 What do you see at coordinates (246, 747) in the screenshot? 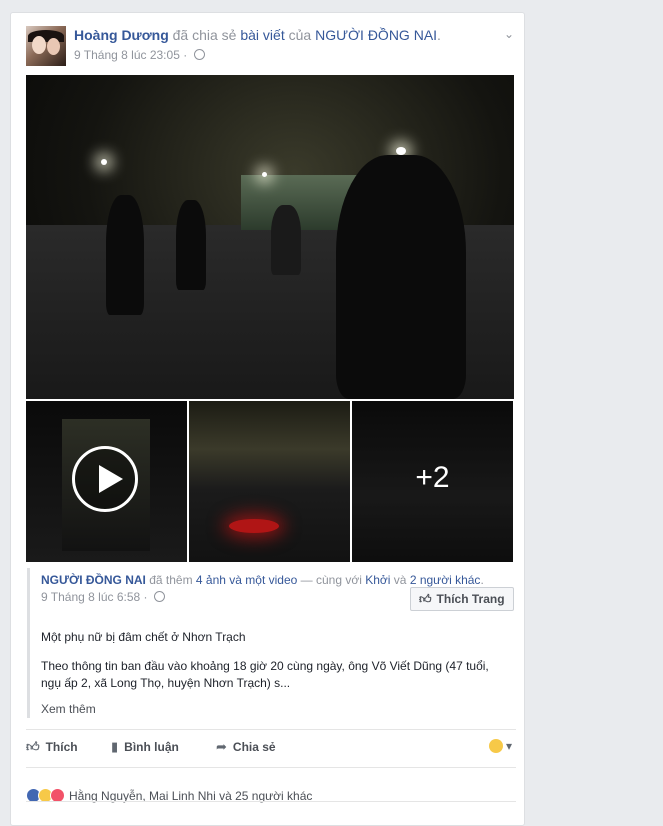
I see `share-button: ➦ Chia sẻ` at bounding box center [246, 747].